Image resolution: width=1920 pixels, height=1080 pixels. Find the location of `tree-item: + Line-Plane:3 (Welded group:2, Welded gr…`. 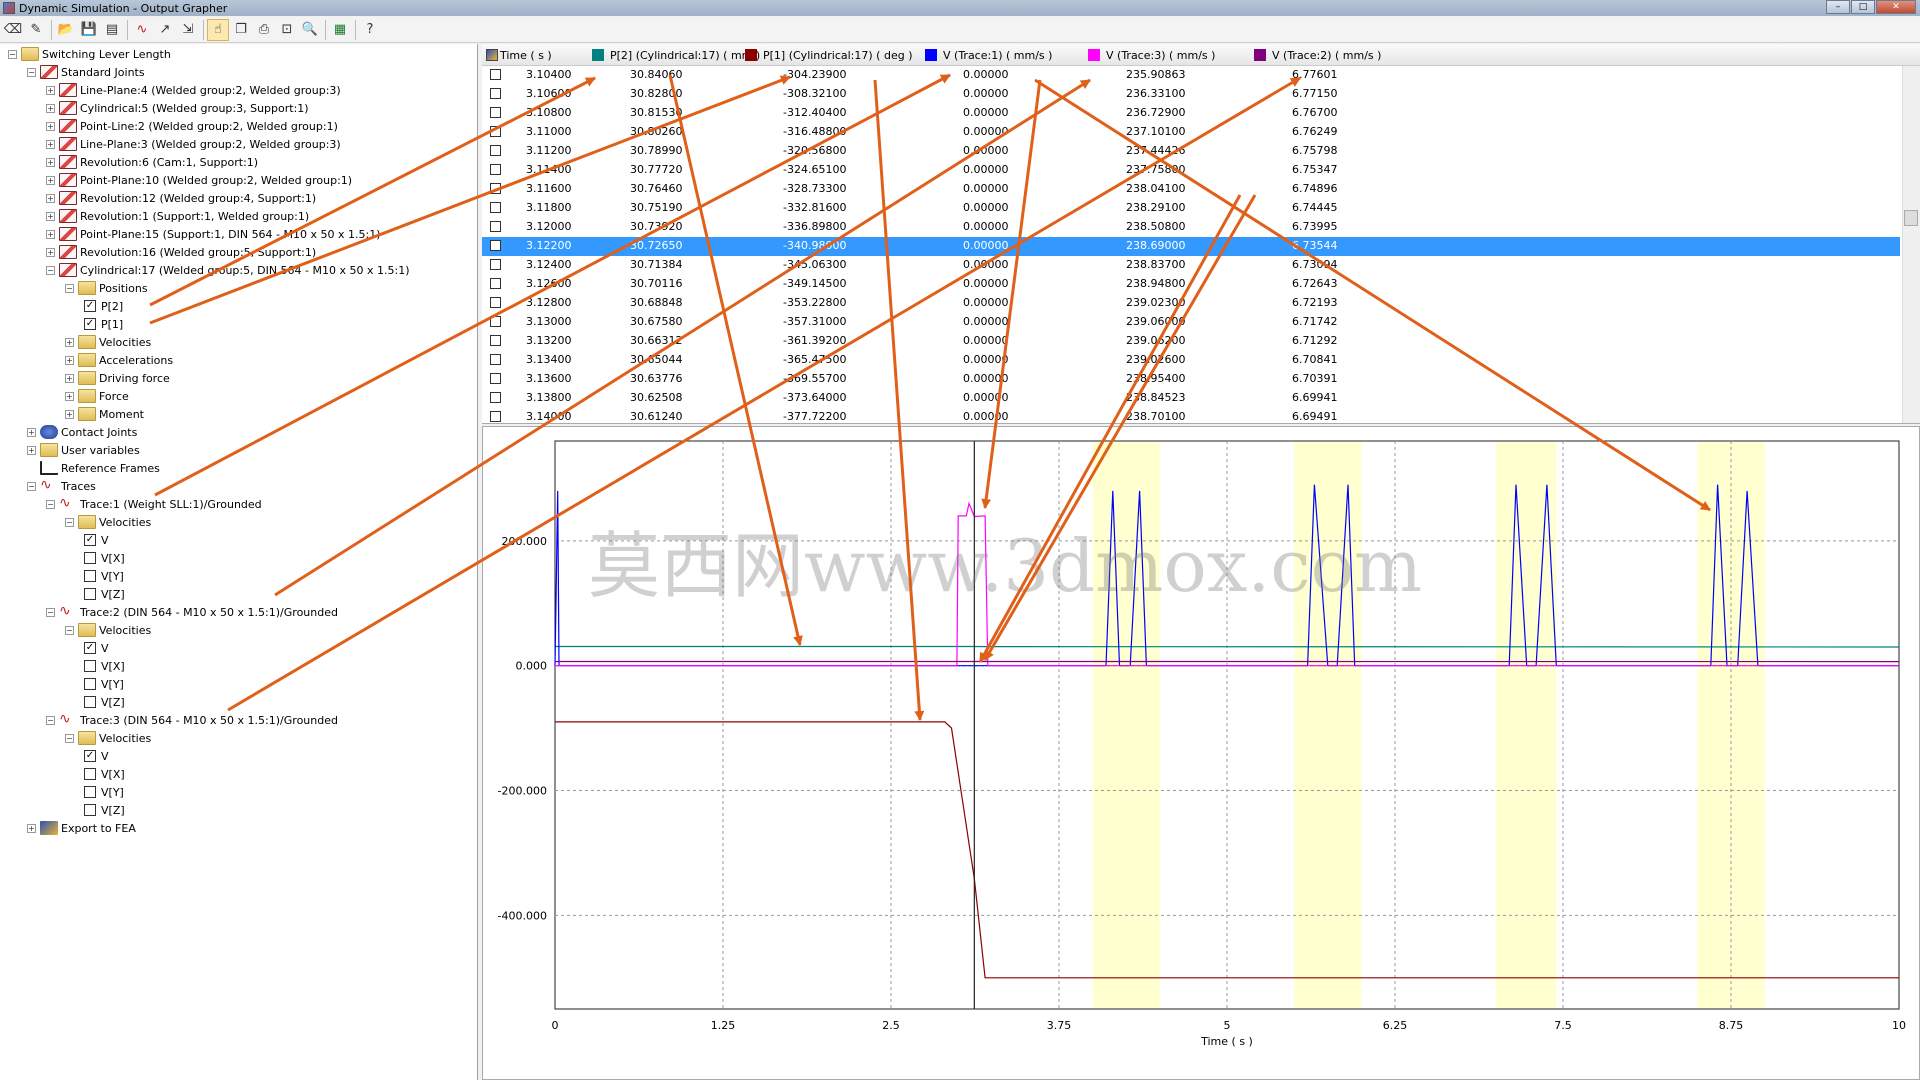

tree-item: + Line-Plane:3 (Welded group:2, Welded gr… is located at coordinates (193, 144).